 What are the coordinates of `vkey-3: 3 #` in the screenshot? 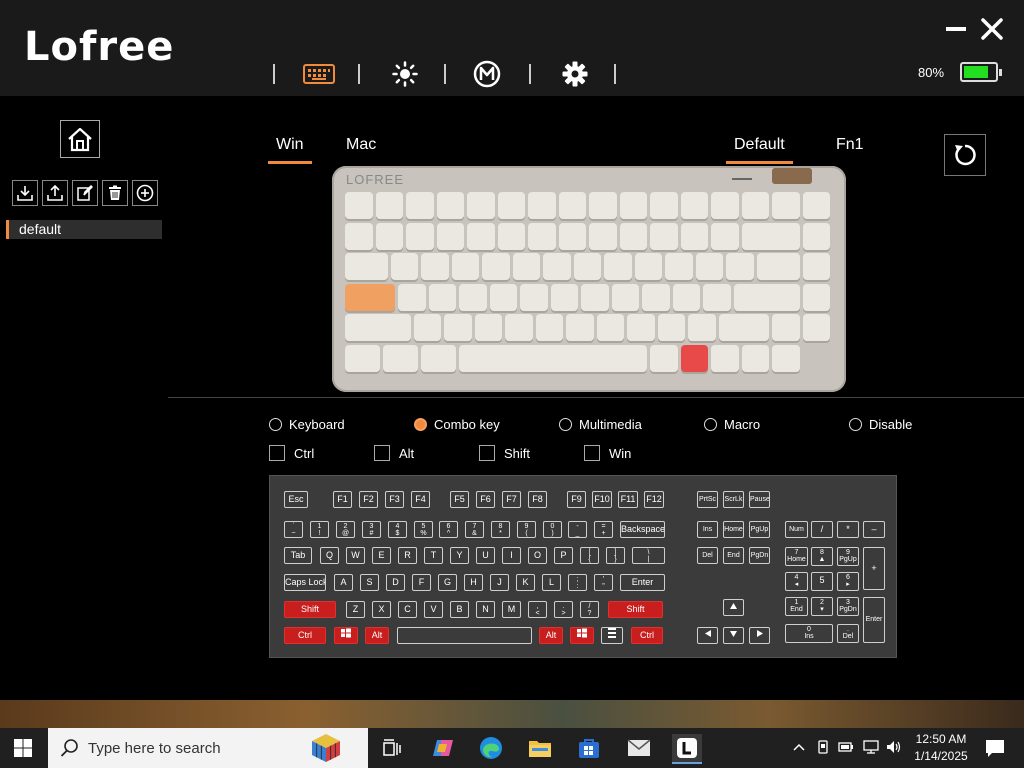 It's located at (371, 529).